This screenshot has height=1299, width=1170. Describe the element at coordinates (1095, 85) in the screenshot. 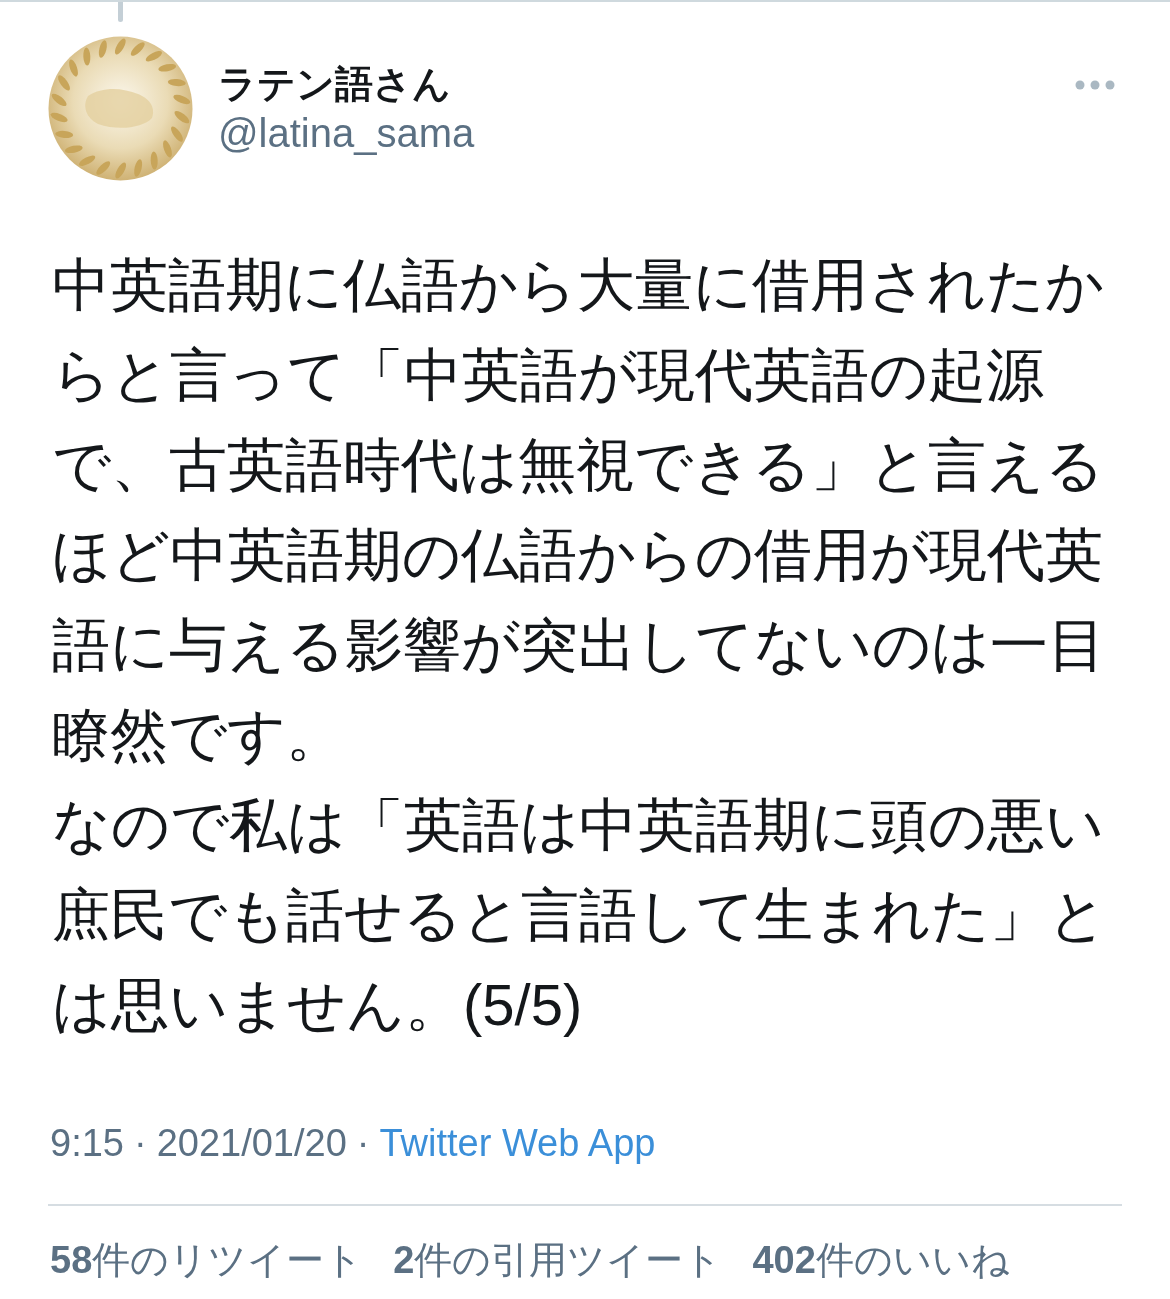

I see `more-options-icon` at that location.